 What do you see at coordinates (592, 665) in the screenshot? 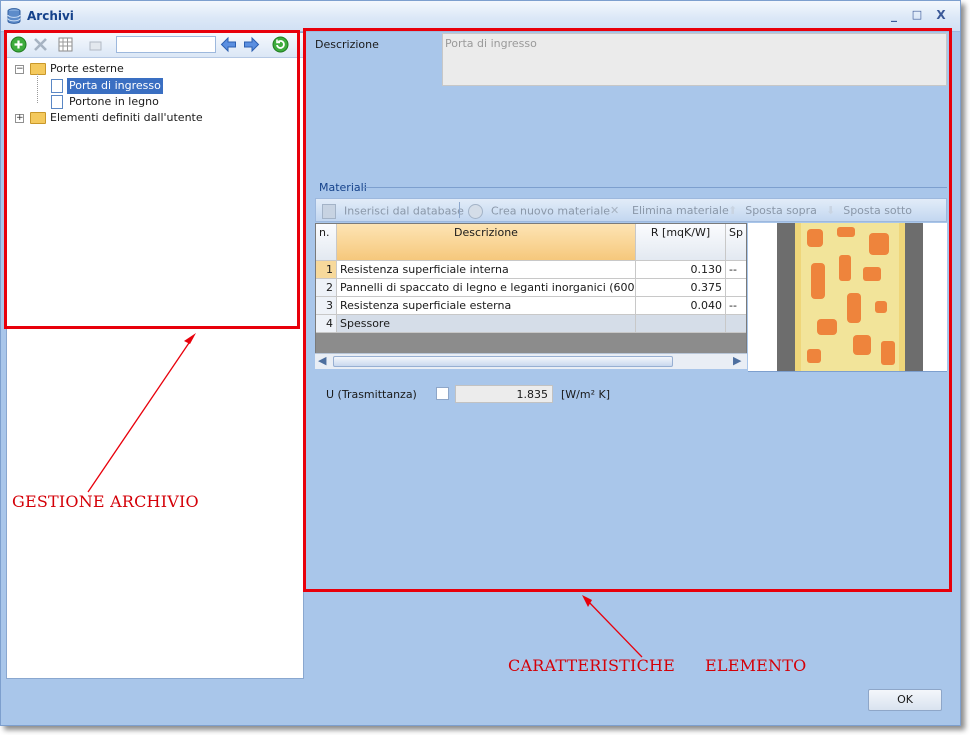
I see `annotation-element-characteristics: CARATTERISTICHE` at bounding box center [592, 665].